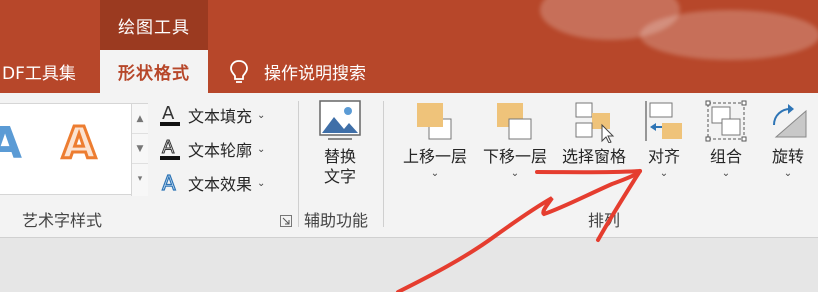 The height and width of the screenshot is (292, 818). Describe the element at coordinates (790, 121) in the screenshot. I see `rotate-icon` at that location.